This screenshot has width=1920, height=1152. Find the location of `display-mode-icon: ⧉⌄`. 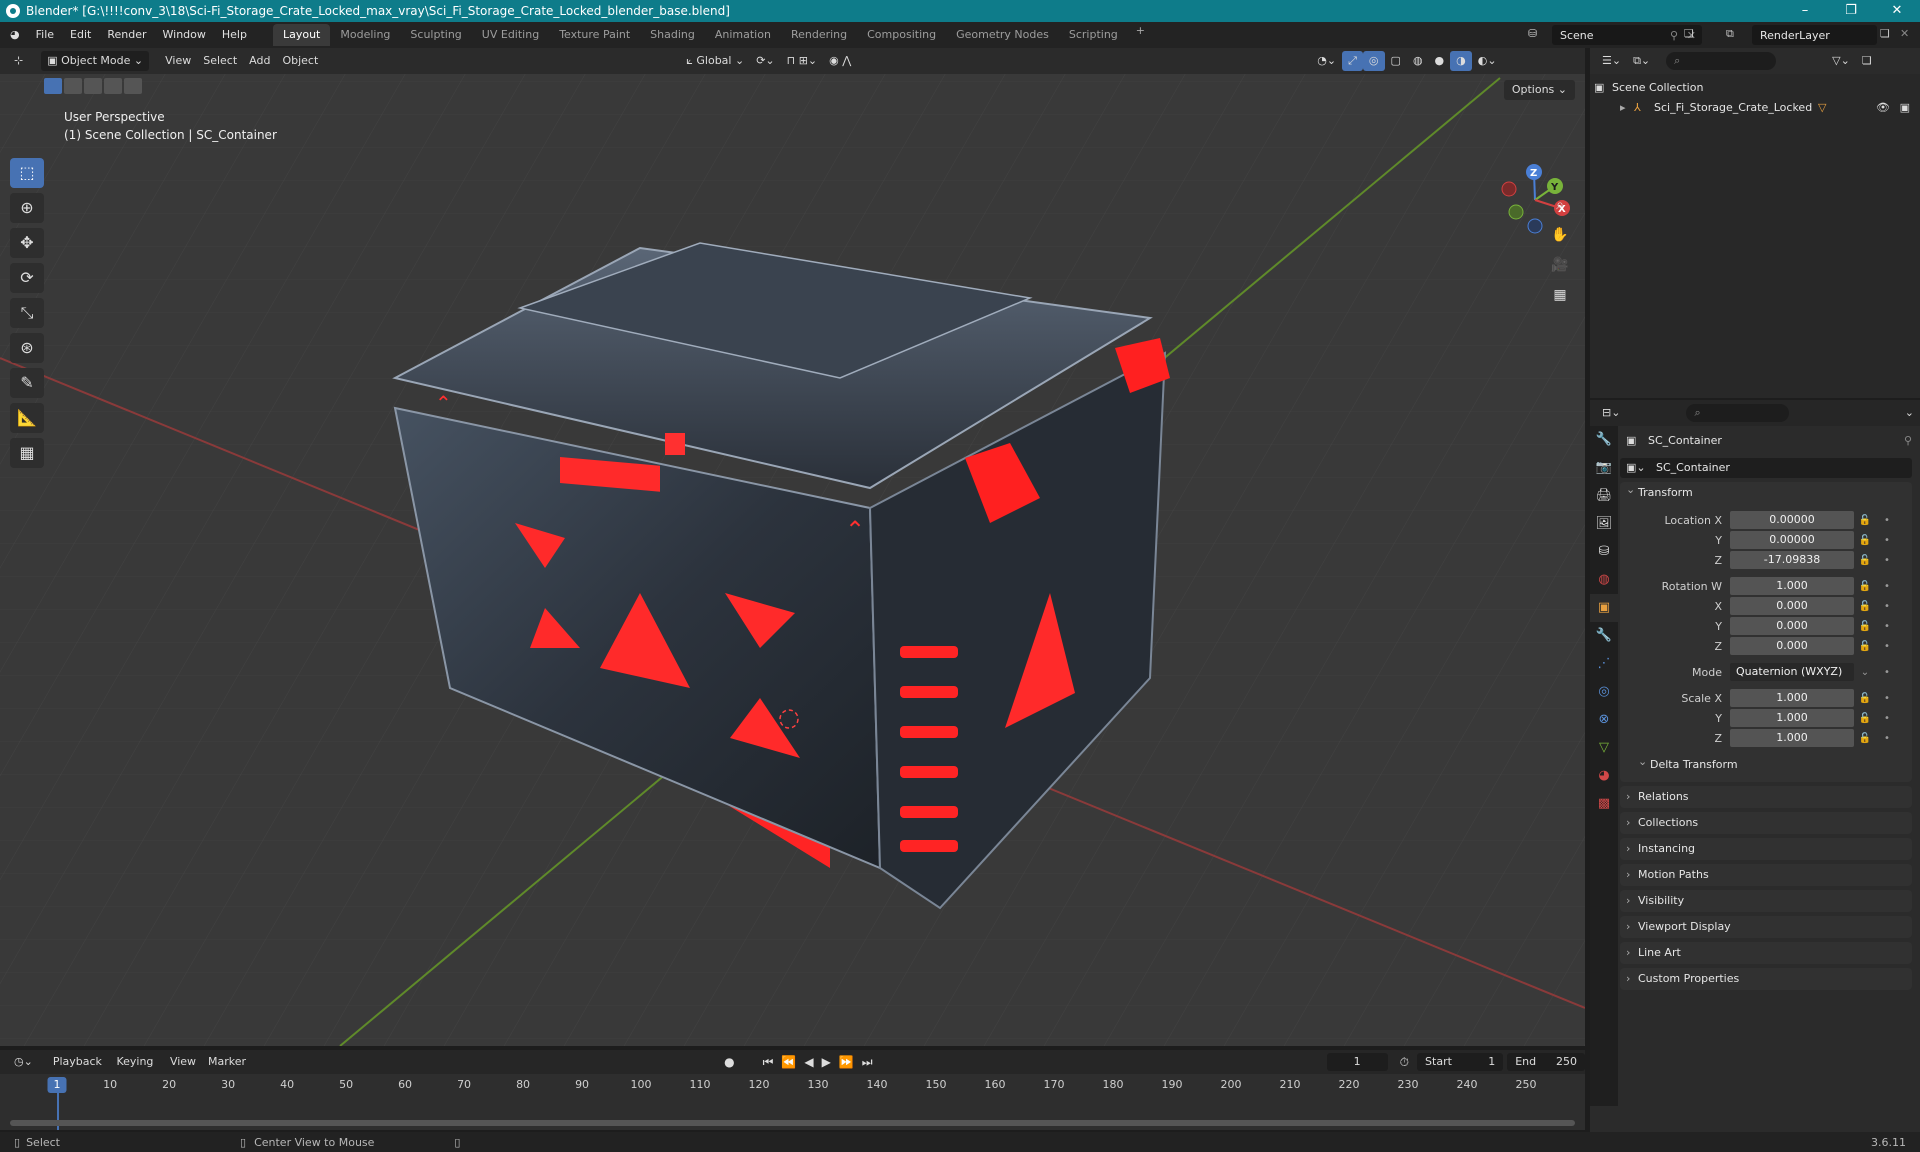

display-mode-icon: ⧉⌄ is located at coordinates (1641, 61).